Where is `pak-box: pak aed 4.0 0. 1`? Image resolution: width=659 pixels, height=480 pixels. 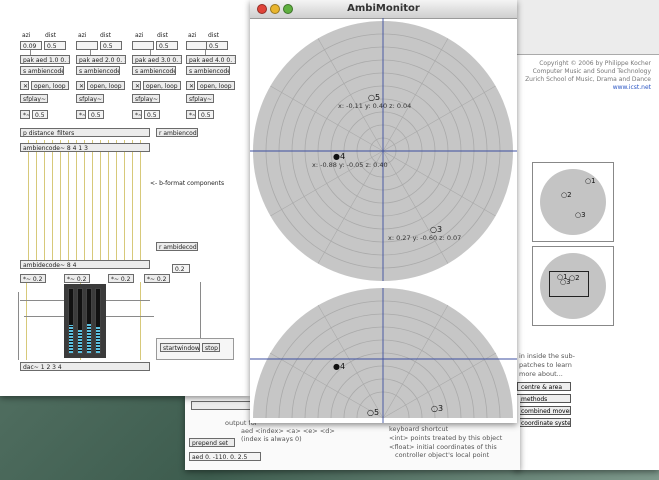
pak-box: pak aed 4.0 0. 1 is located at coordinates (211, 59).